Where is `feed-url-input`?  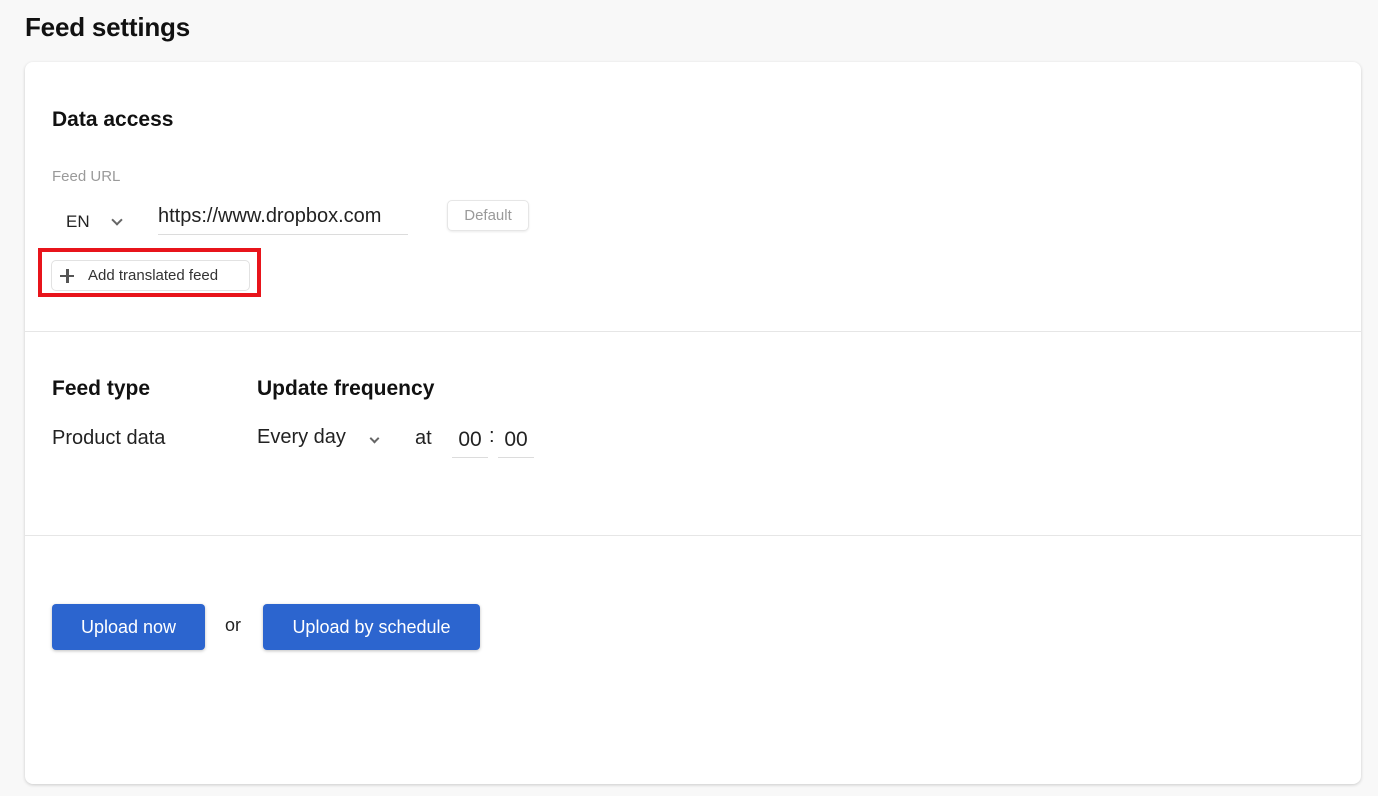 feed-url-input is located at coordinates (283, 217).